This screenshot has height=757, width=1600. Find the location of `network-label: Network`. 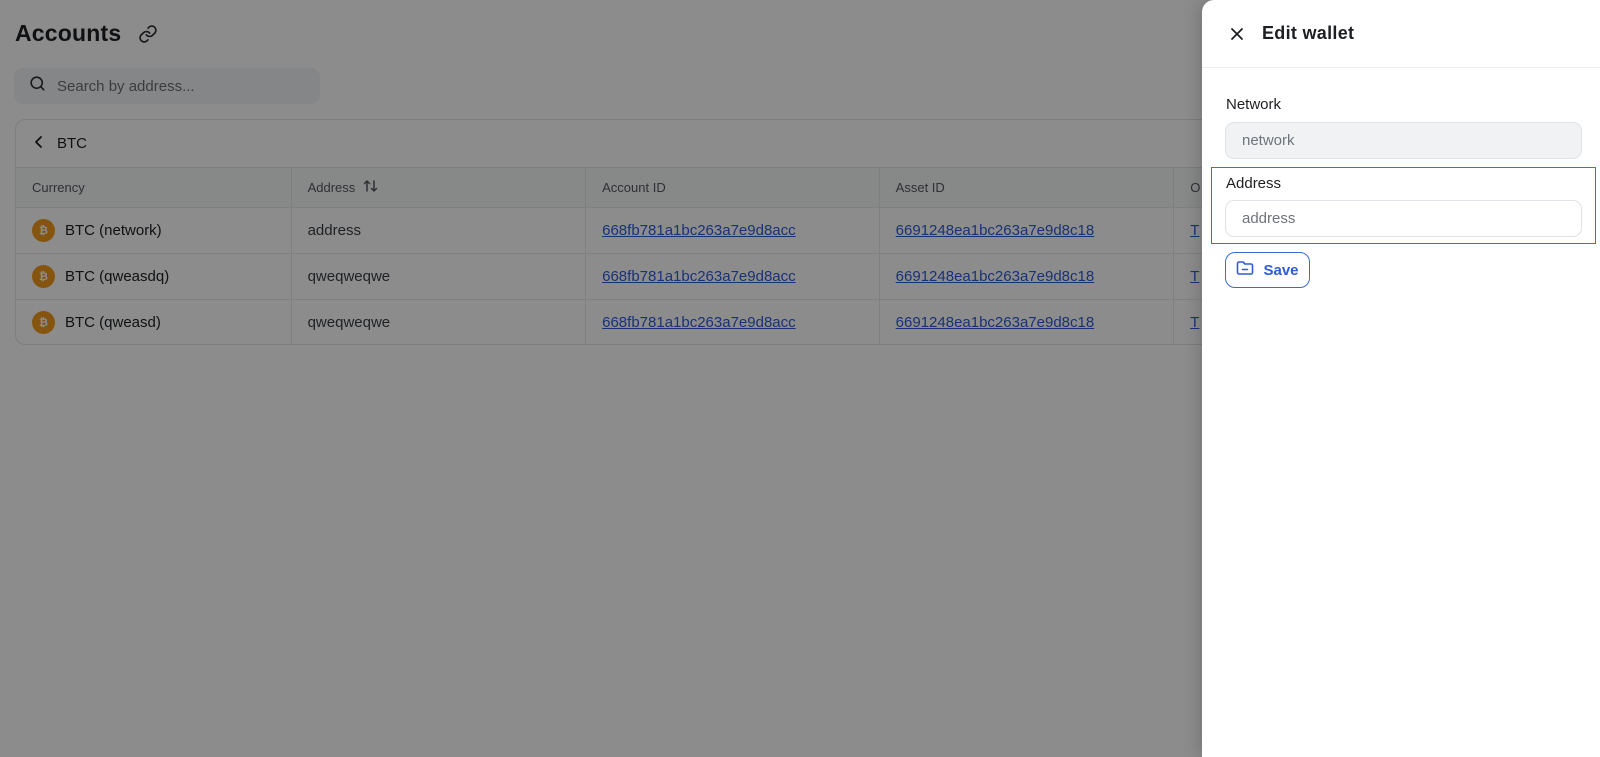

network-label: Network is located at coordinates (1254, 104).